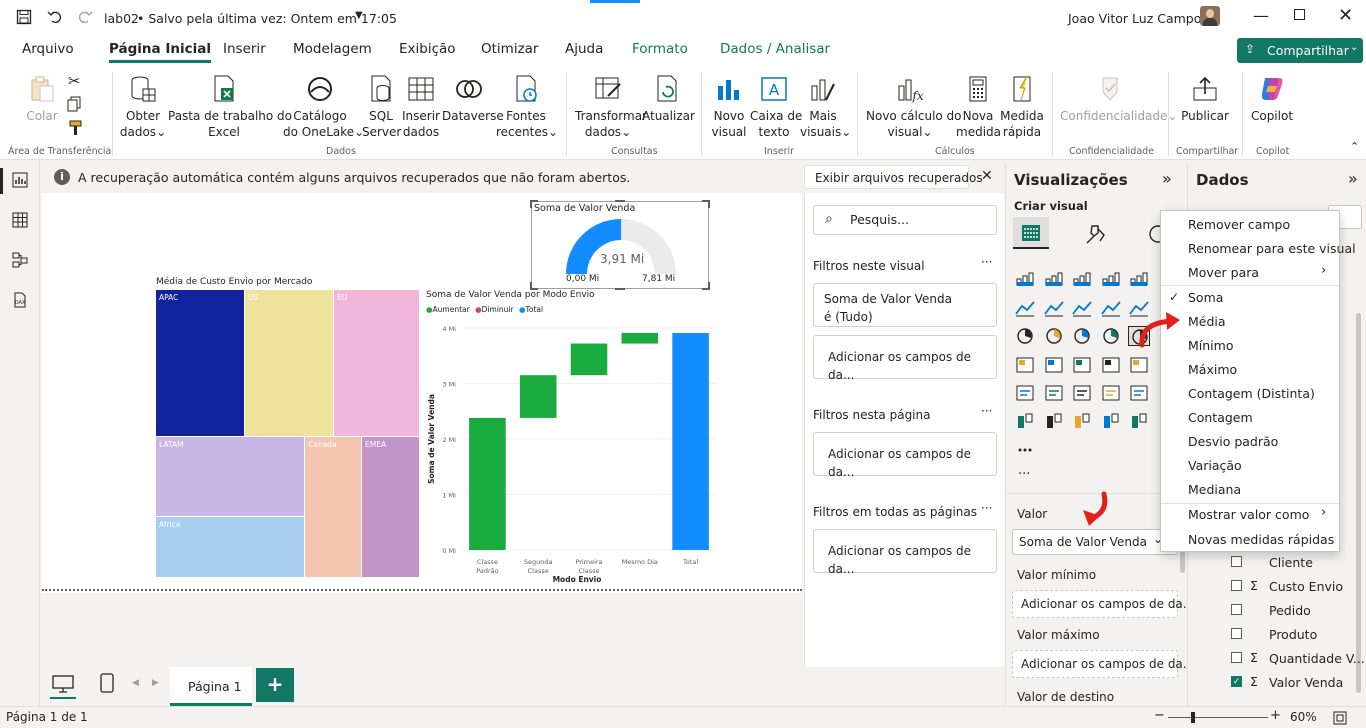 The image size is (1366, 728). Describe the element at coordinates (1118, 99) in the screenshot. I see `sensitivity-button: Confidencialidade⌄` at that location.